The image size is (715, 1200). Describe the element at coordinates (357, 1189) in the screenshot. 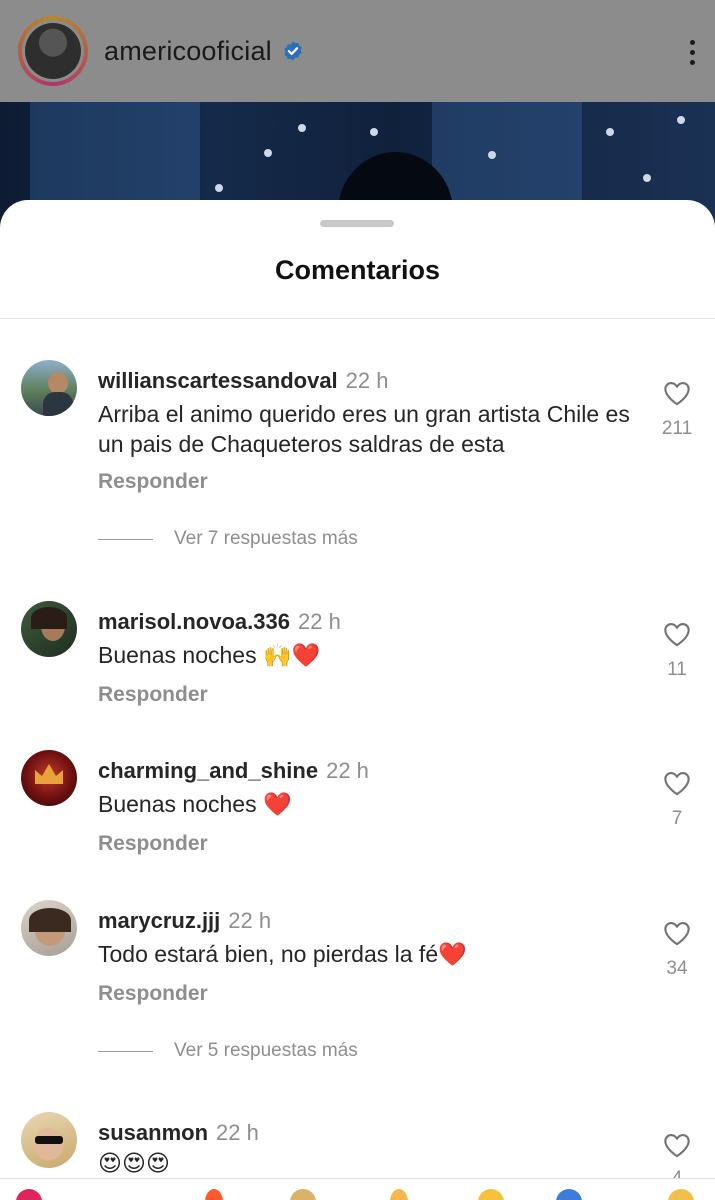

I see `emoji-reaction-bar` at that location.